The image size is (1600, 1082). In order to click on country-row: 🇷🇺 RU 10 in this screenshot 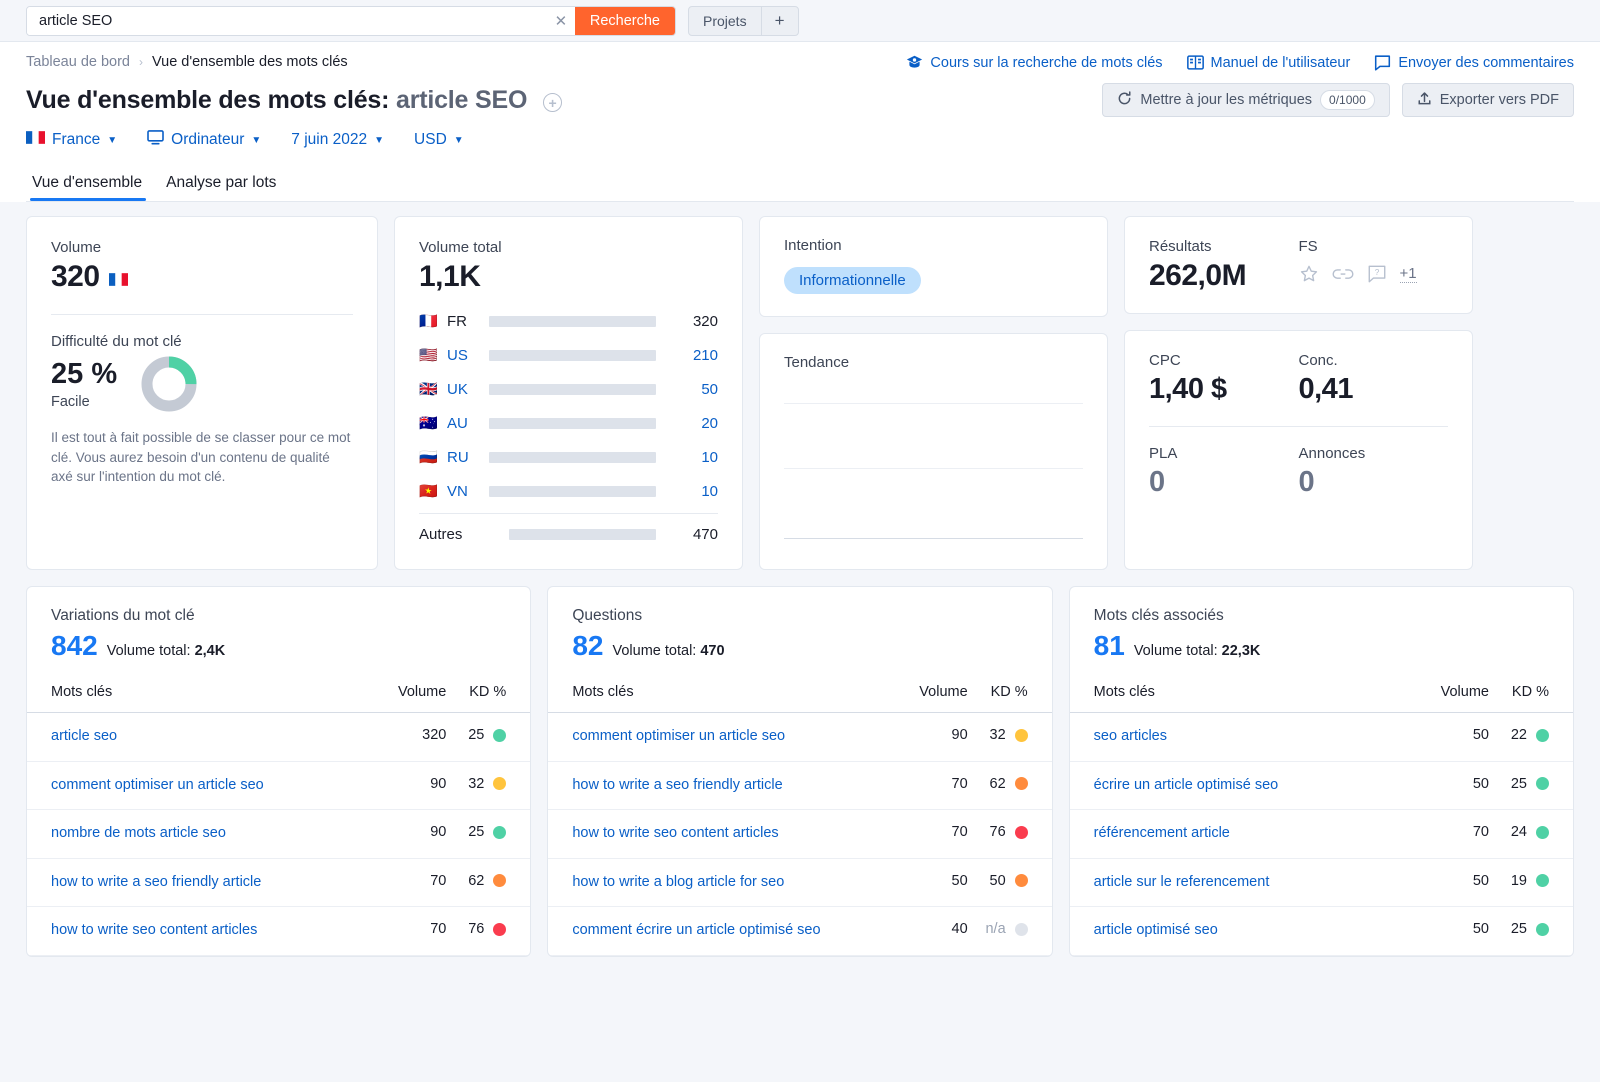, I will do `click(568, 457)`.